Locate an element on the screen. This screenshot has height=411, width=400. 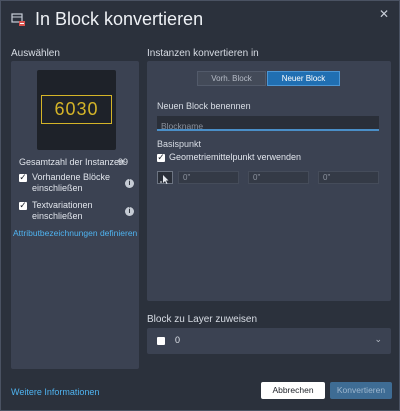
layer-selected-value: 0 is located at coordinates (178, 340).